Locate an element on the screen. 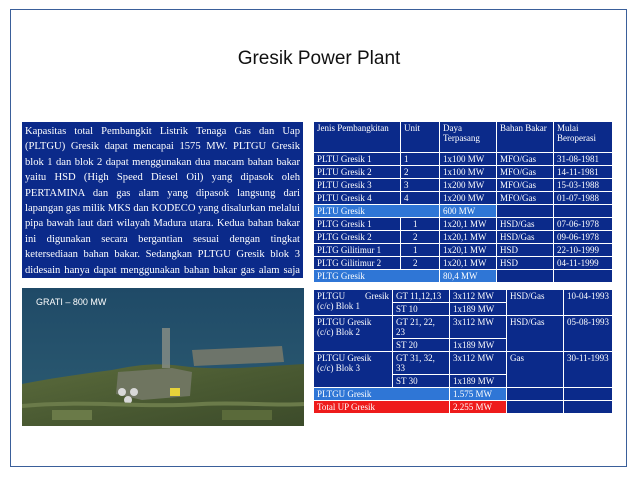  header-bahan-bakar: Bahan Bakar is located at coordinates (525, 137).